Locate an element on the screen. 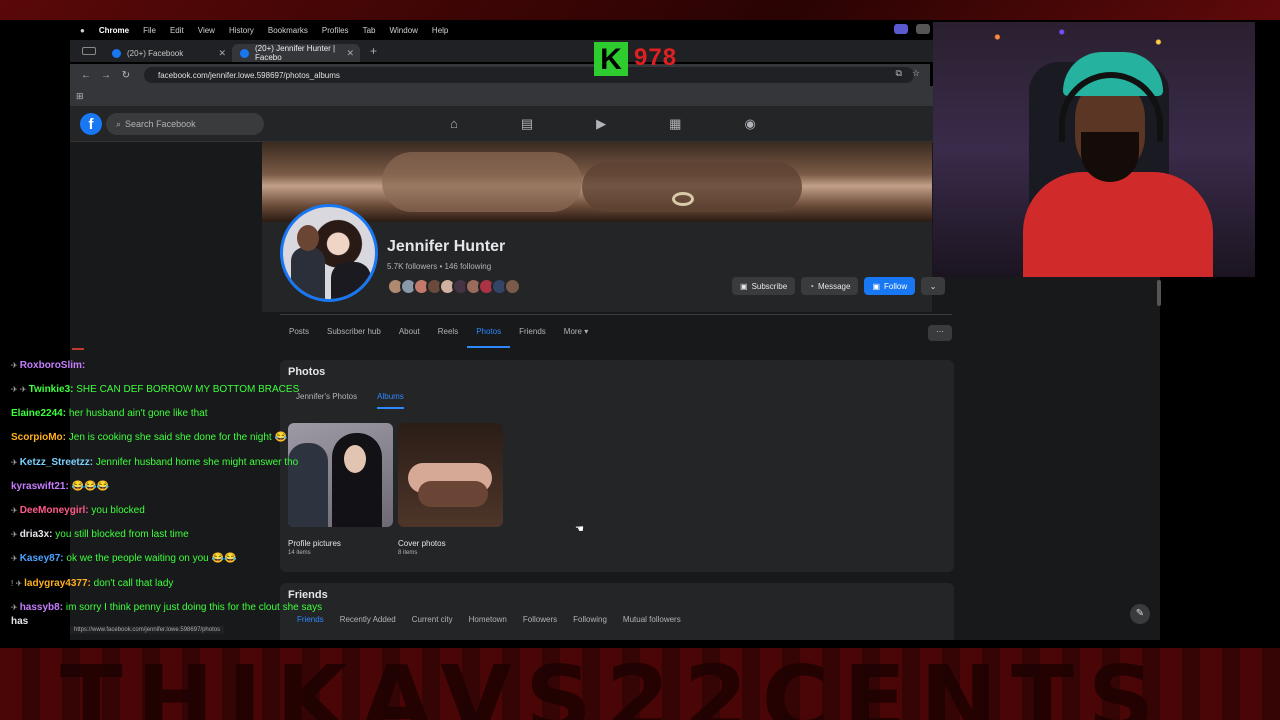 This screenshot has height=720, width=1280. menu-edit: Edit is located at coordinates (177, 30).